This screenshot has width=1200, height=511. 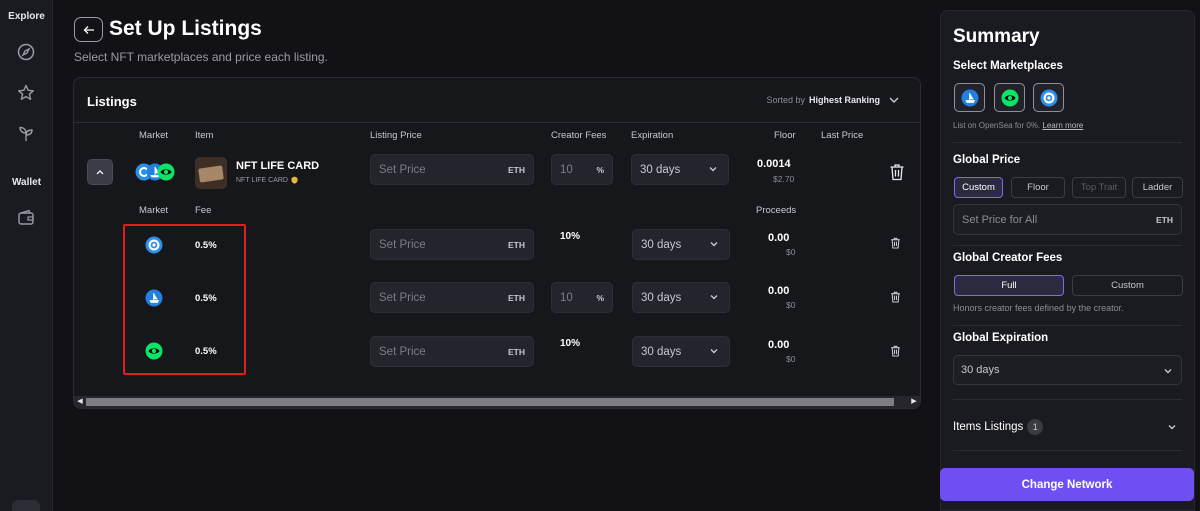 I want to click on marketplace-toggle-opensea, so click(x=969, y=97).